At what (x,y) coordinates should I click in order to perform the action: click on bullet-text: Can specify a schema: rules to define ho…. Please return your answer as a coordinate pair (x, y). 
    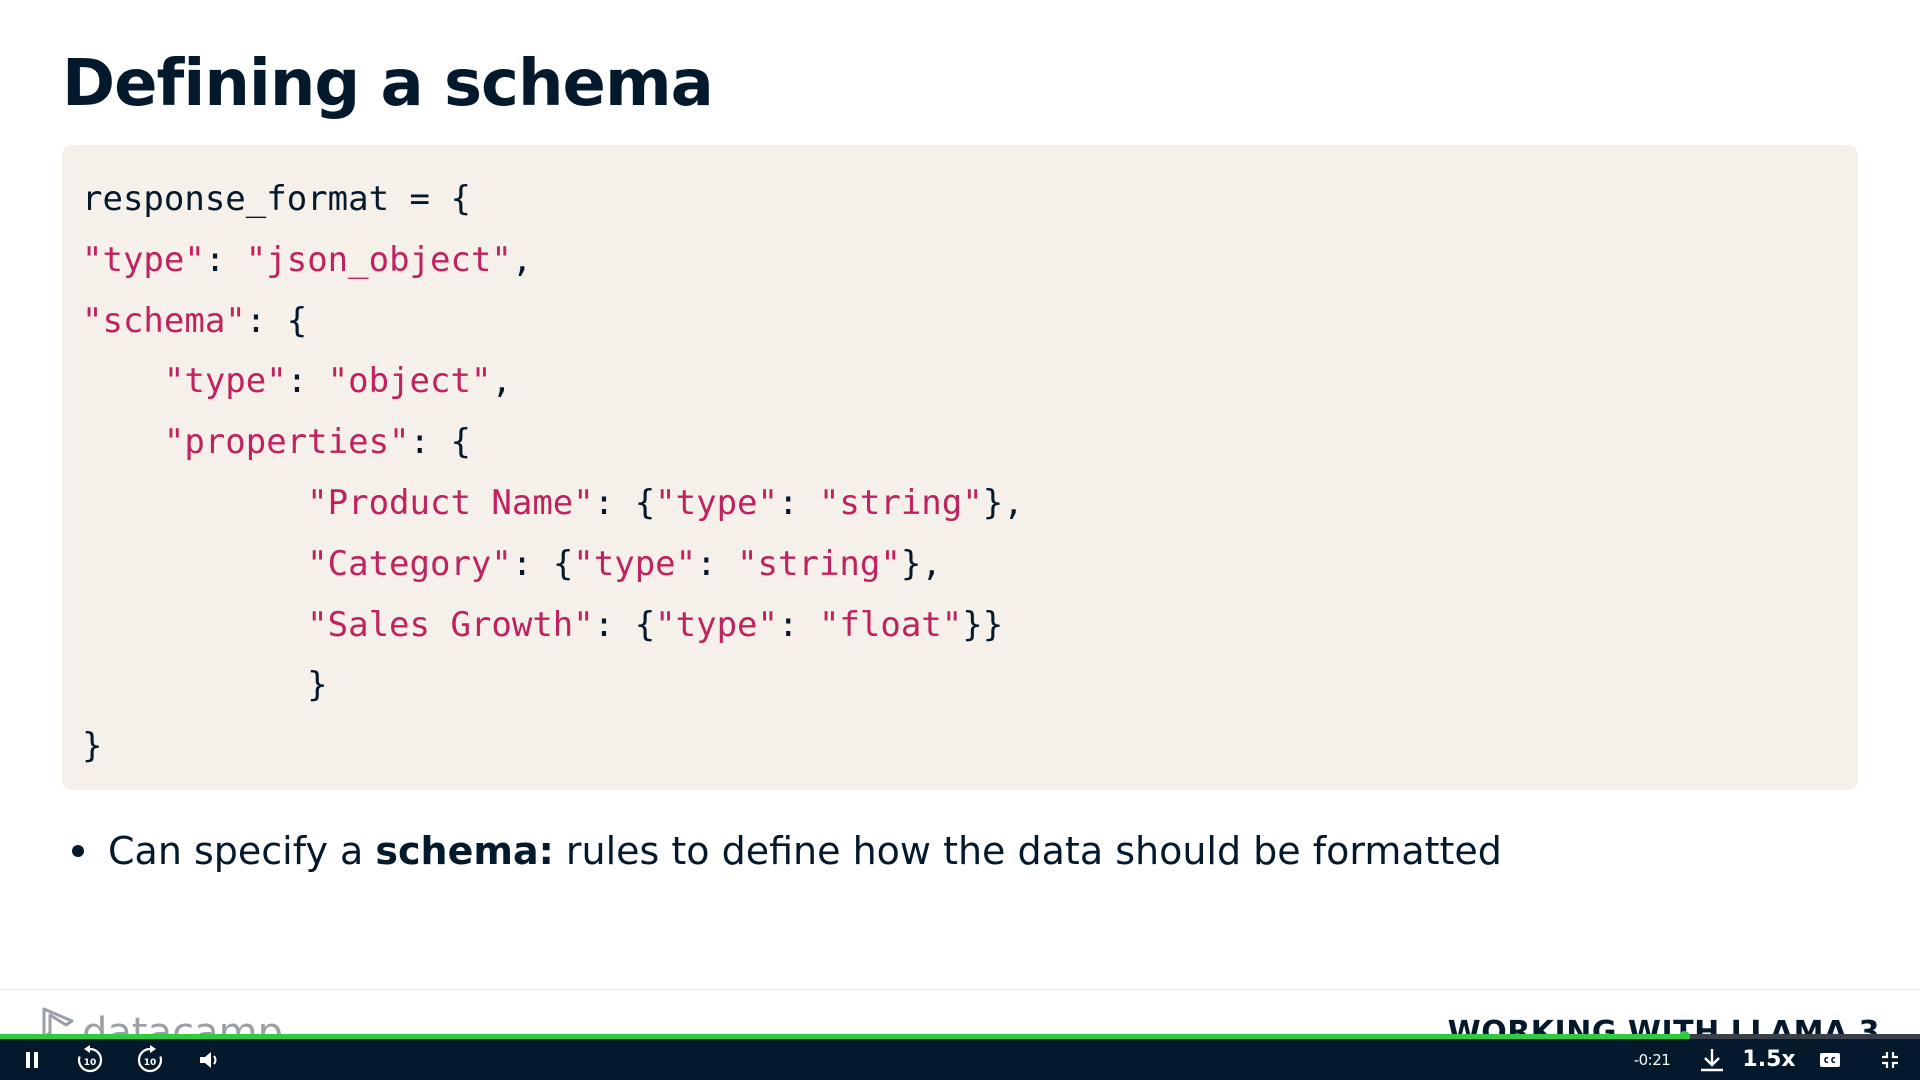
    Looking at the image, I should click on (805, 851).